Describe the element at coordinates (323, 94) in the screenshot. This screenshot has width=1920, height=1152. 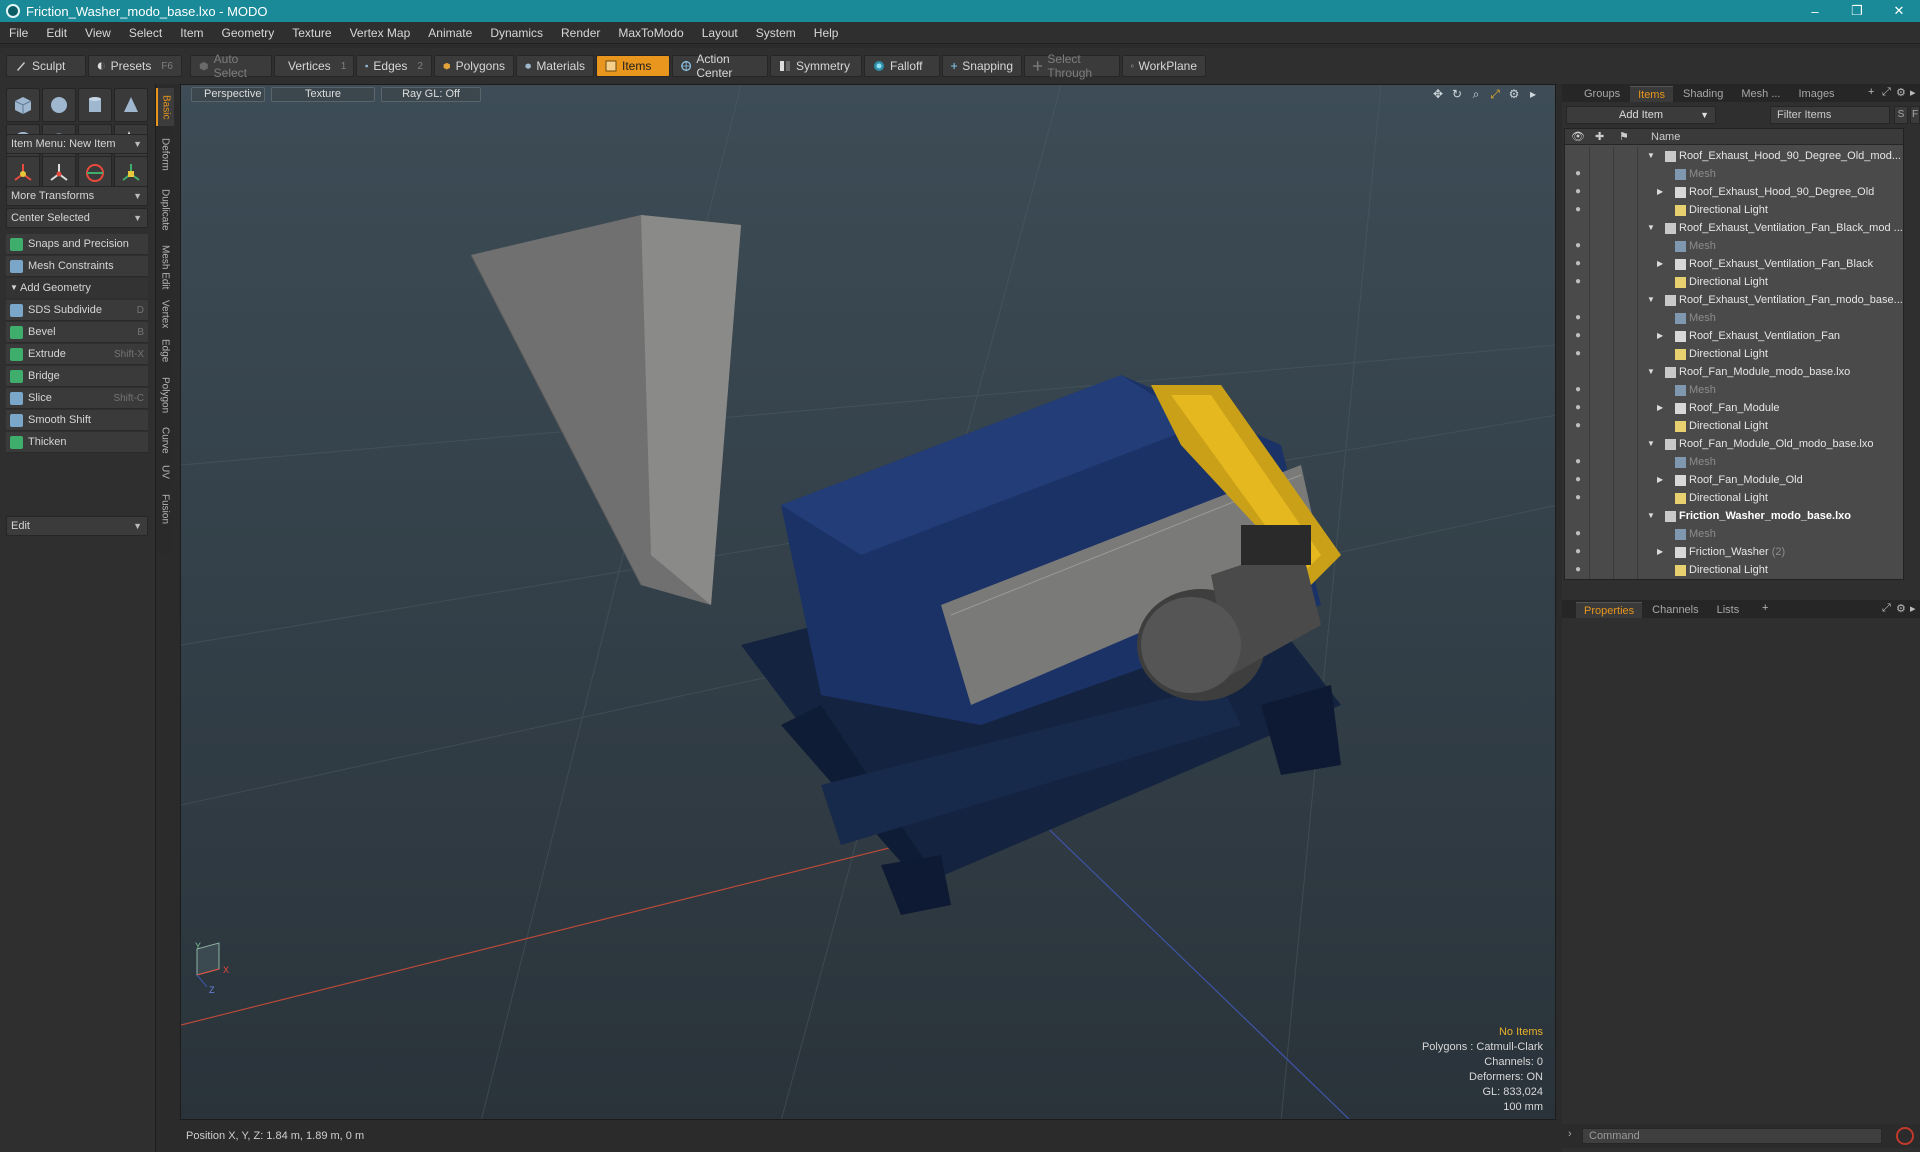
I see `texture-dropdown: Texture` at that location.